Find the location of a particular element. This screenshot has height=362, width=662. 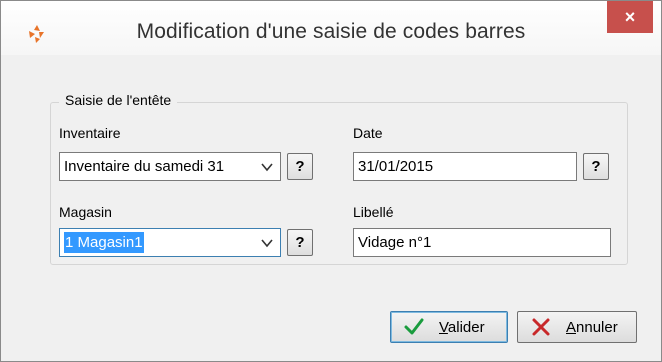

annuler-button: Annuler is located at coordinates (577, 327).